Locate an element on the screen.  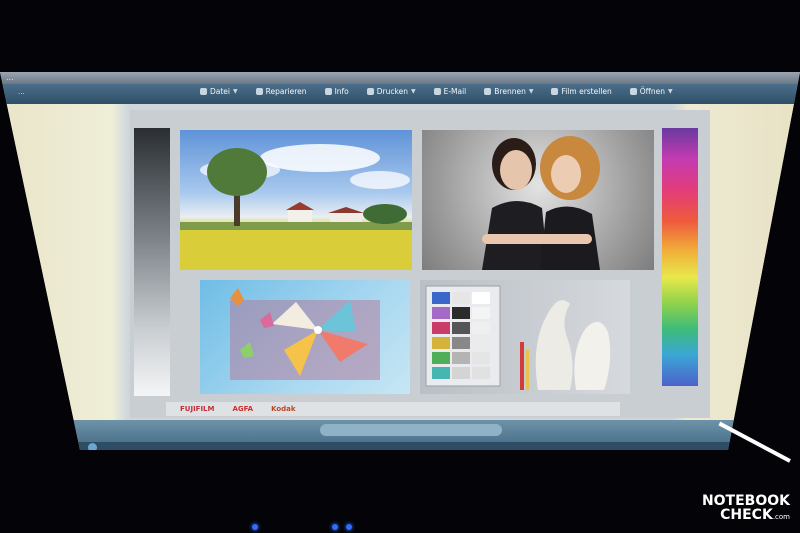
menu-label: Info is located at coordinates (341, 91).